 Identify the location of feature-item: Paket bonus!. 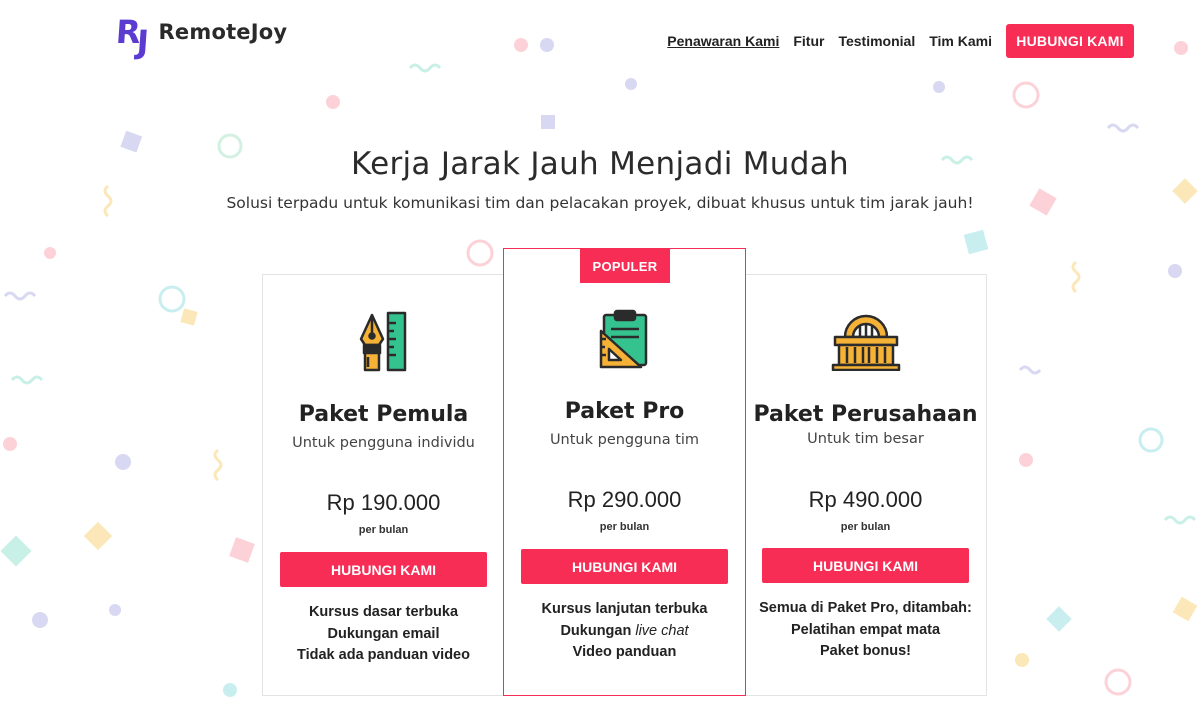
(865, 651).